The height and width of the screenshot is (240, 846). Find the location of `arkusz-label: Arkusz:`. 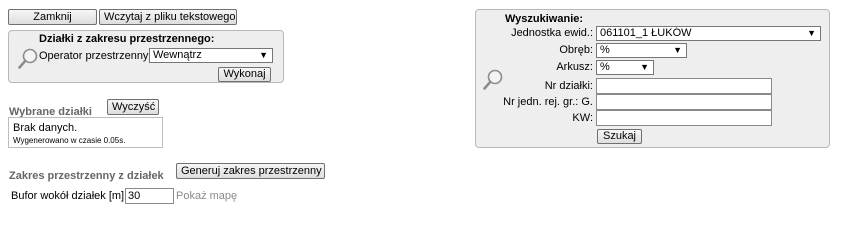

arkusz-label: Arkusz: is located at coordinates (574, 67).